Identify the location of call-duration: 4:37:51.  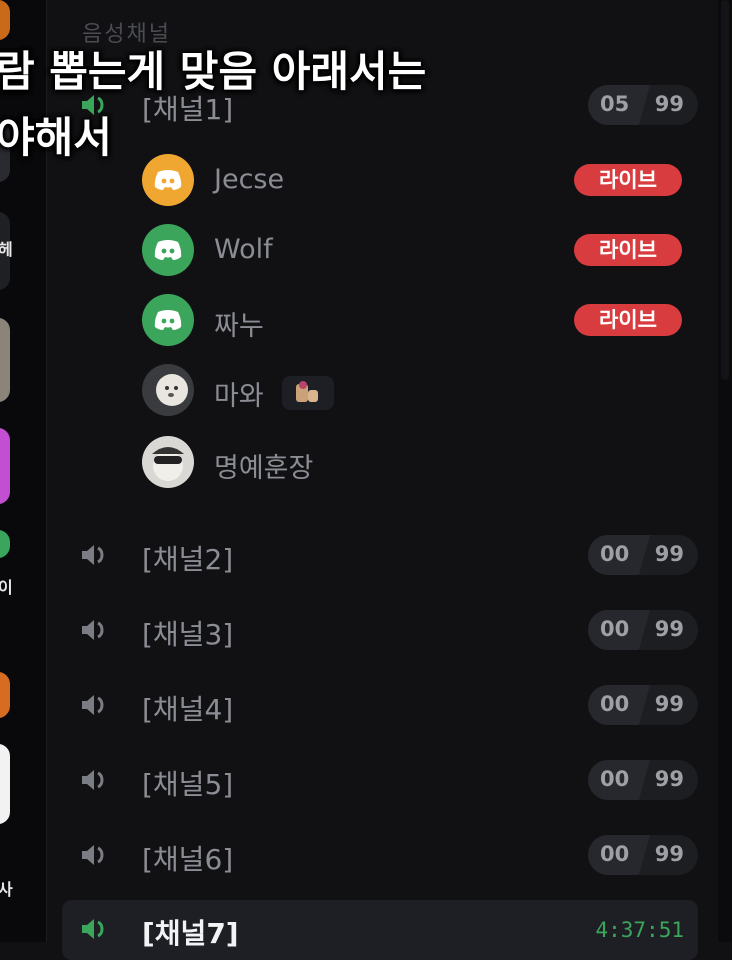
(639, 930).